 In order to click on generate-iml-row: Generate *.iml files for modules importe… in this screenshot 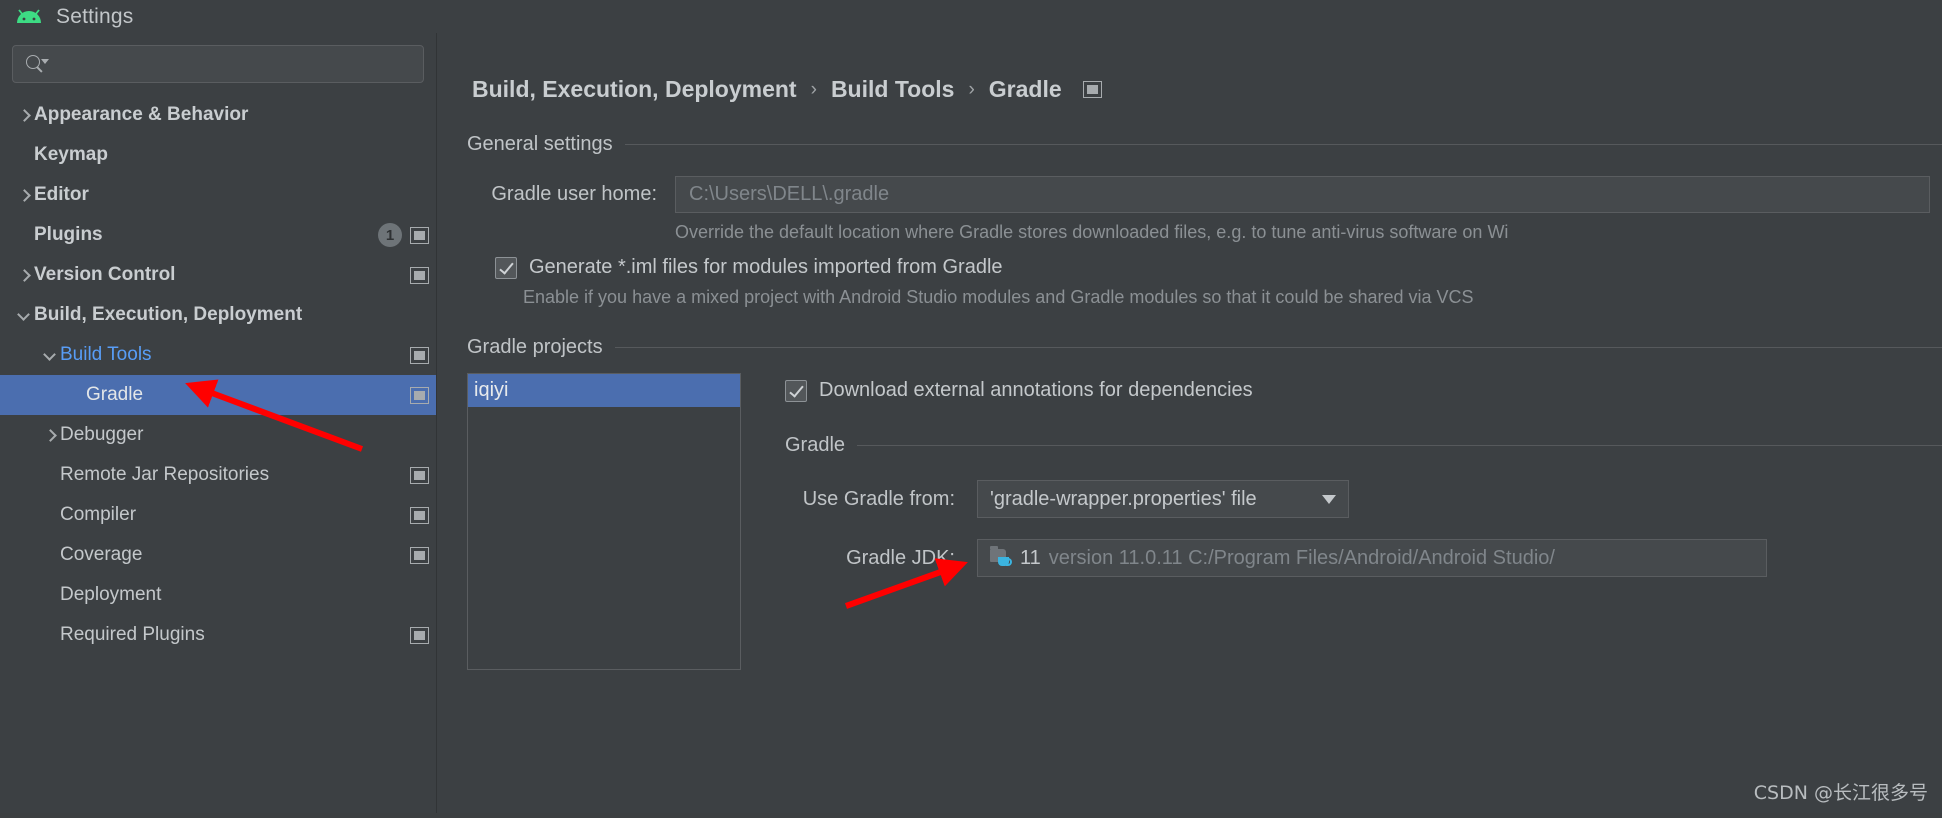, I will do `click(1218, 267)`.